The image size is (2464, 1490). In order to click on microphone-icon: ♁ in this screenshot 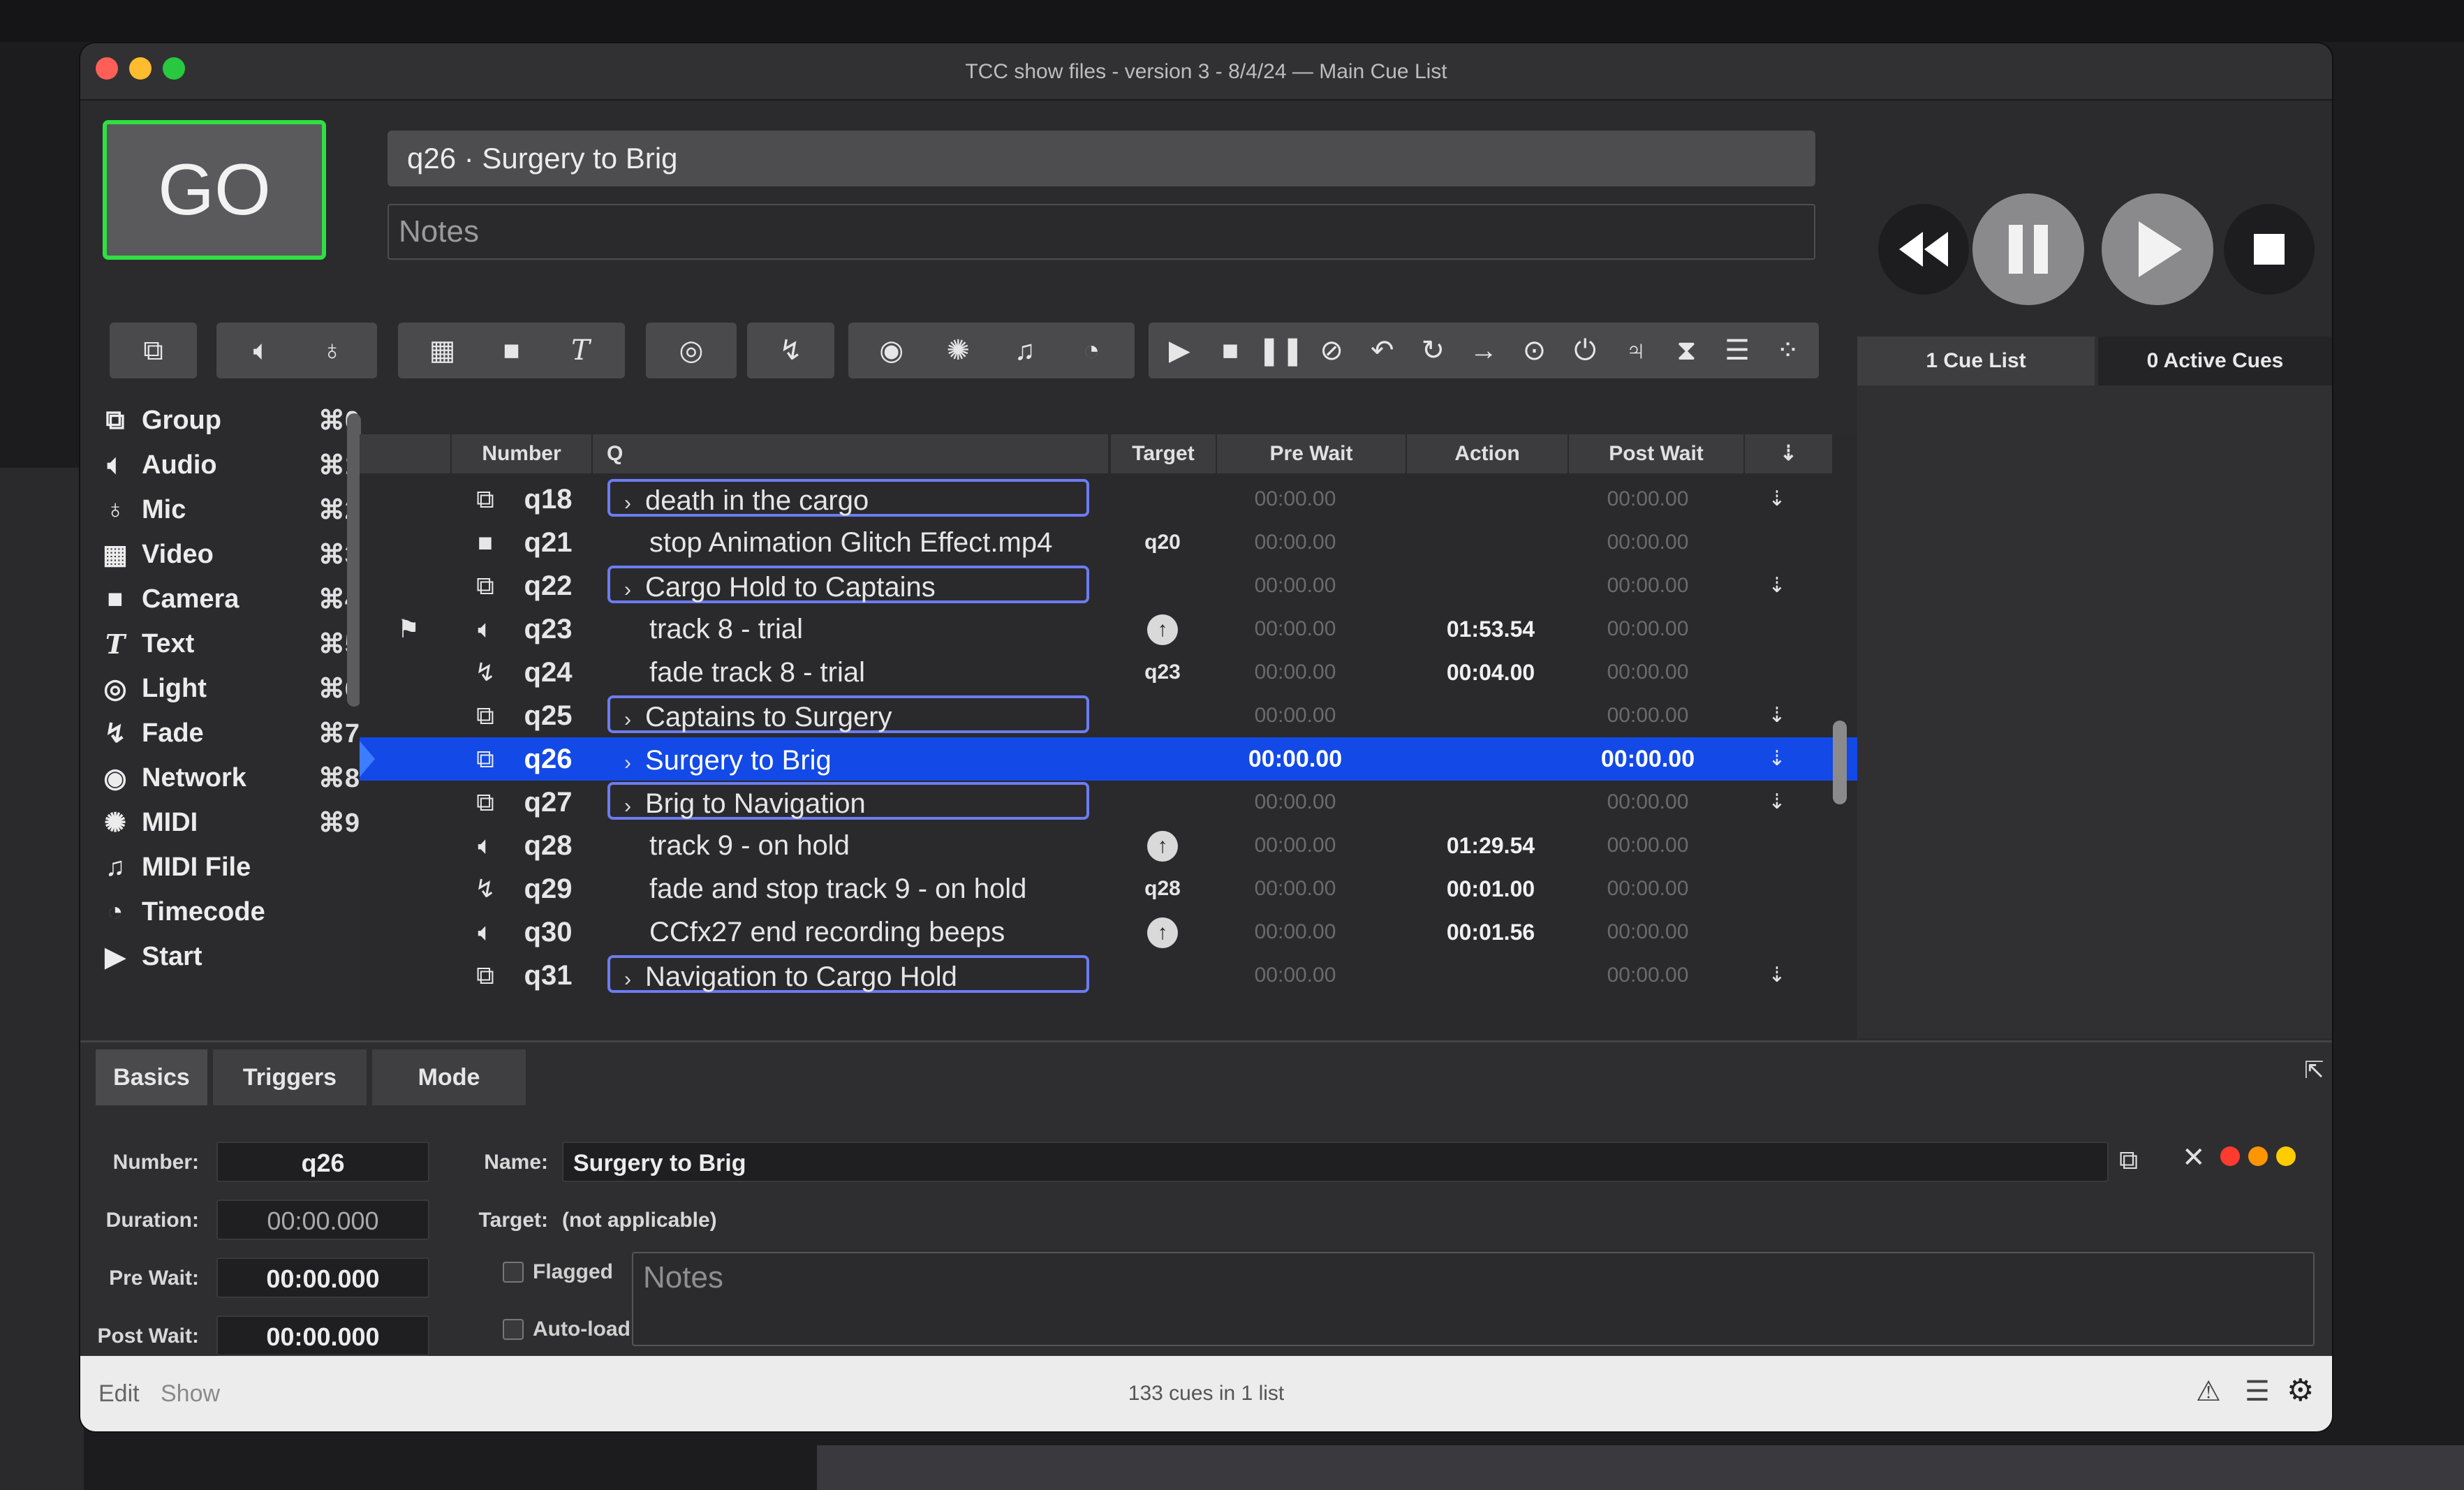, I will do `click(332, 350)`.